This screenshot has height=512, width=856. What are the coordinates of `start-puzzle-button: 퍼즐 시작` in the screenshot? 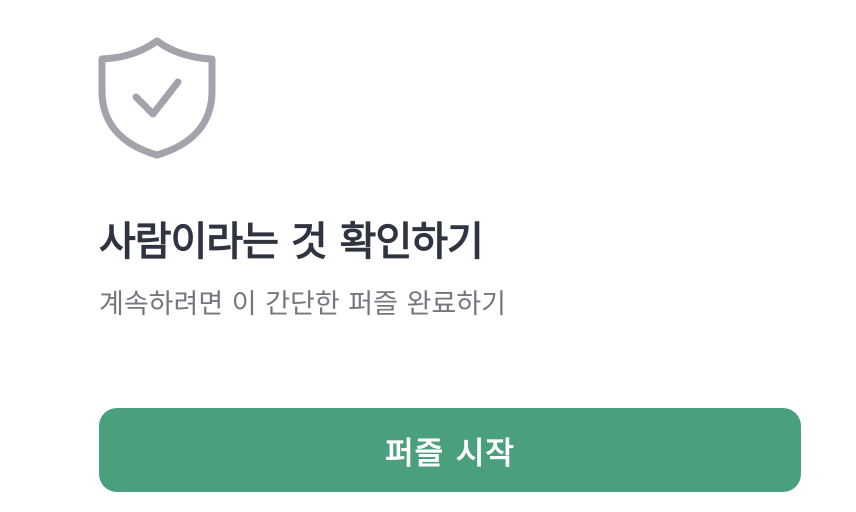 It's located at (450, 450).